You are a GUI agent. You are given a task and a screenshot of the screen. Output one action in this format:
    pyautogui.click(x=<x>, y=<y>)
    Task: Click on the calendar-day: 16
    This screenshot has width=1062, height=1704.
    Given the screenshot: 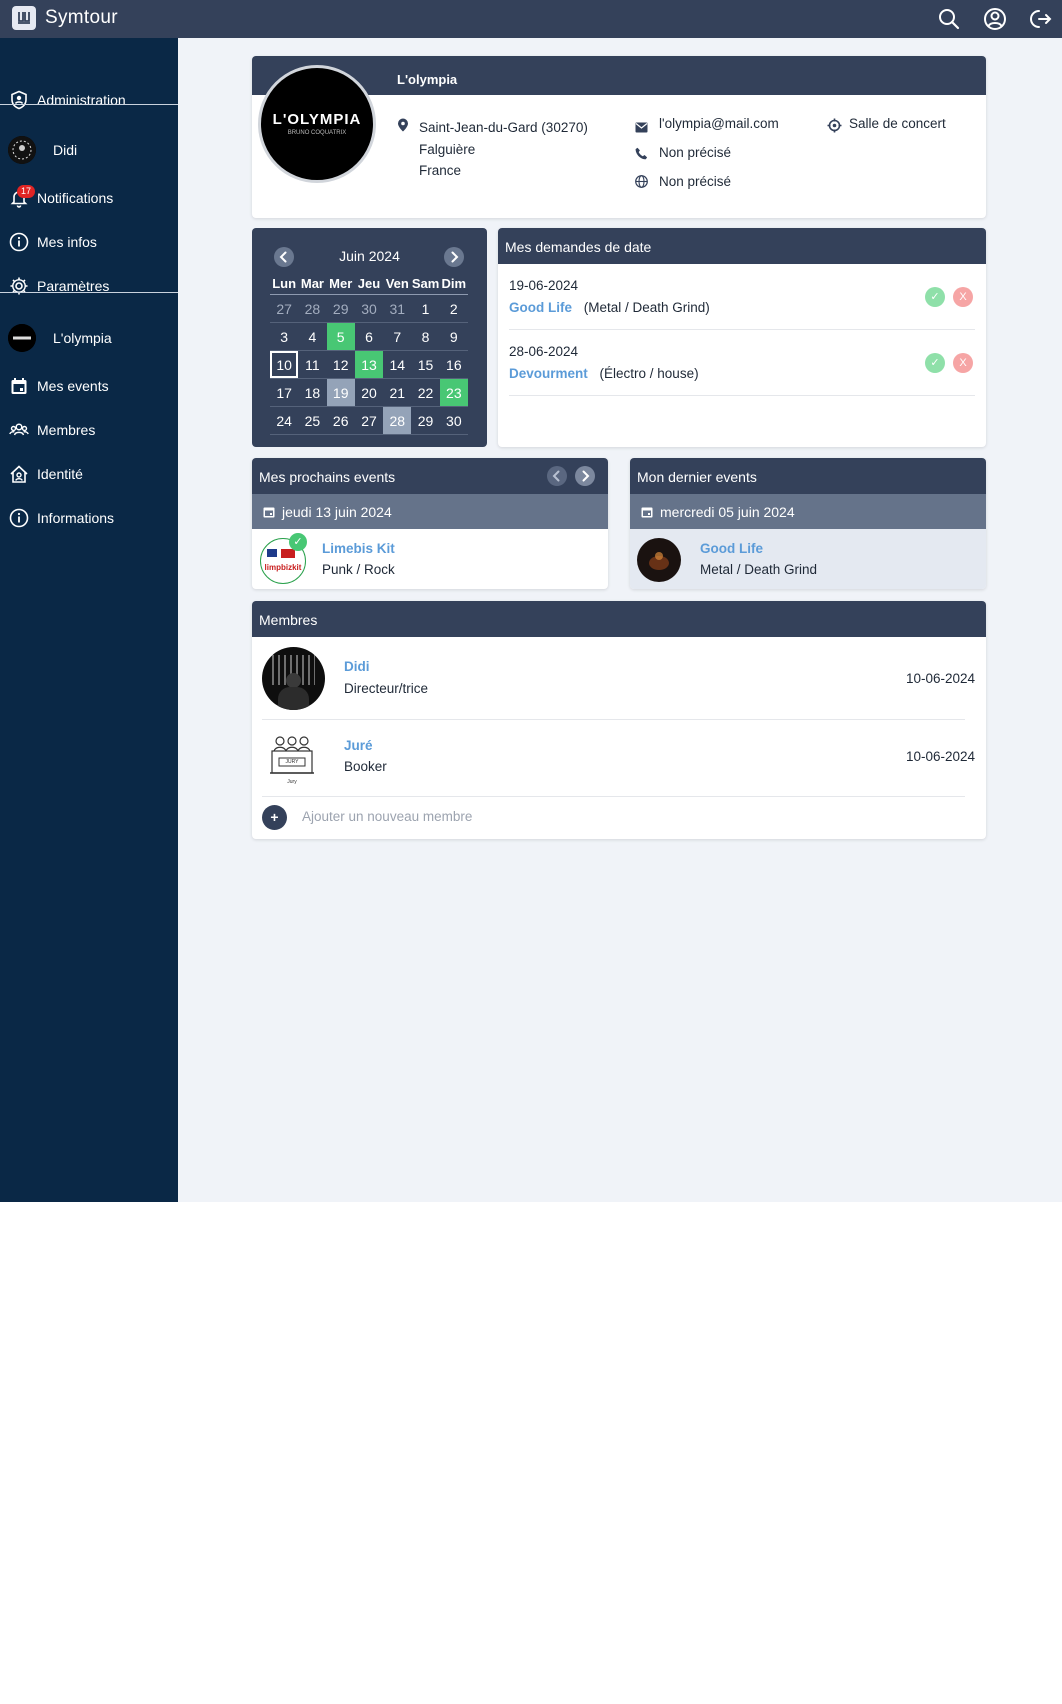 What is the action you would take?
    pyautogui.click(x=454, y=364)
    